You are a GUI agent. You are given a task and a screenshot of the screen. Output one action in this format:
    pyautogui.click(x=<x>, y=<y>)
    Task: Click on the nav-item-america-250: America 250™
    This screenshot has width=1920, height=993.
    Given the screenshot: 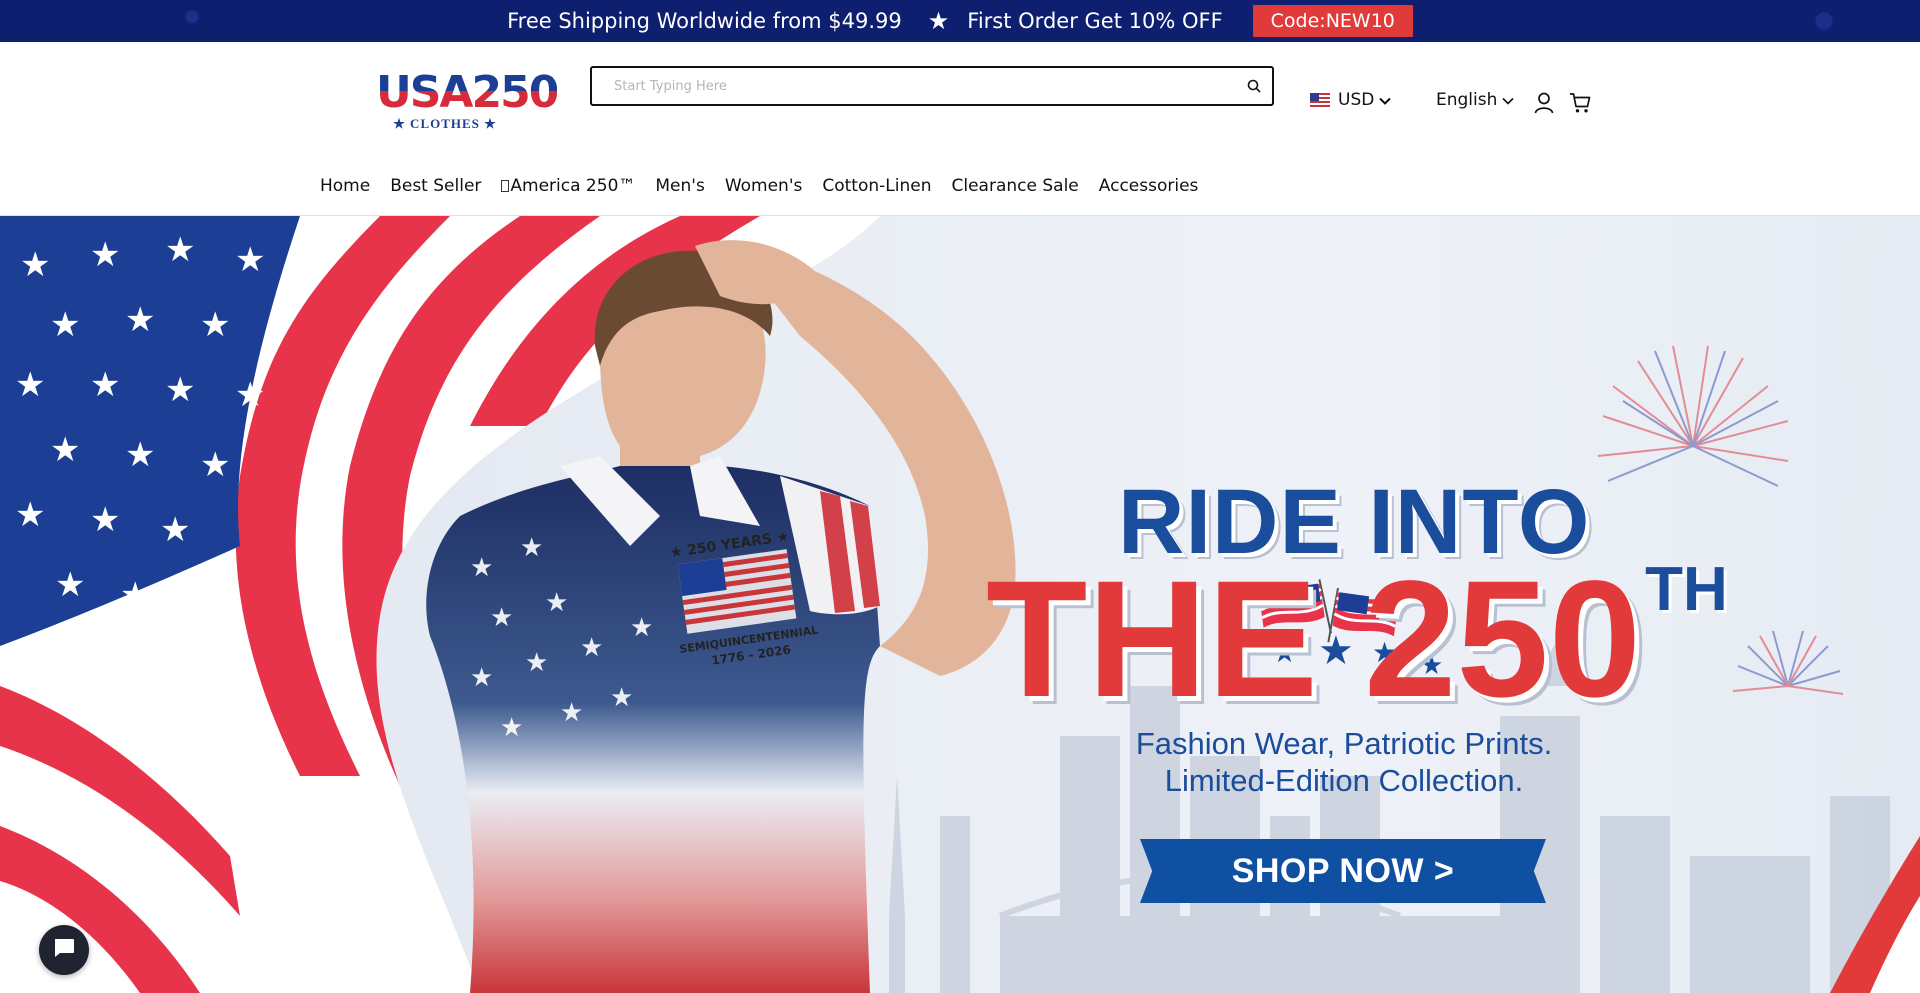 What is the action you would take?
    pyautogui.click(x=568, y=186)
    